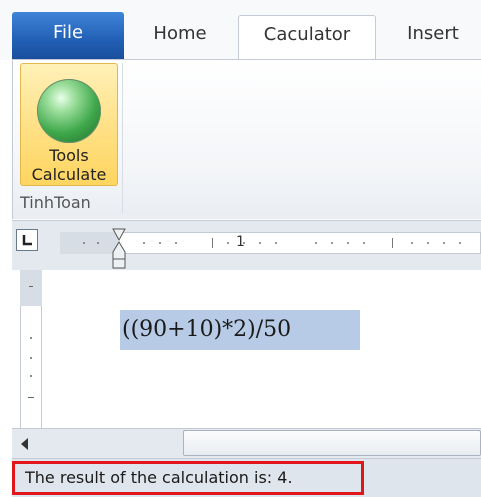  I want to click on green-orb-icon, so click(69, 111).